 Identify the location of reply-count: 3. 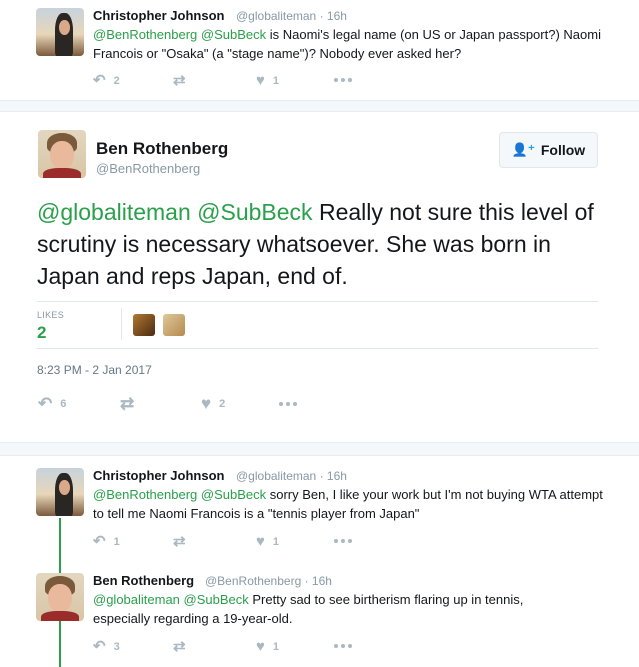
(116, 646).